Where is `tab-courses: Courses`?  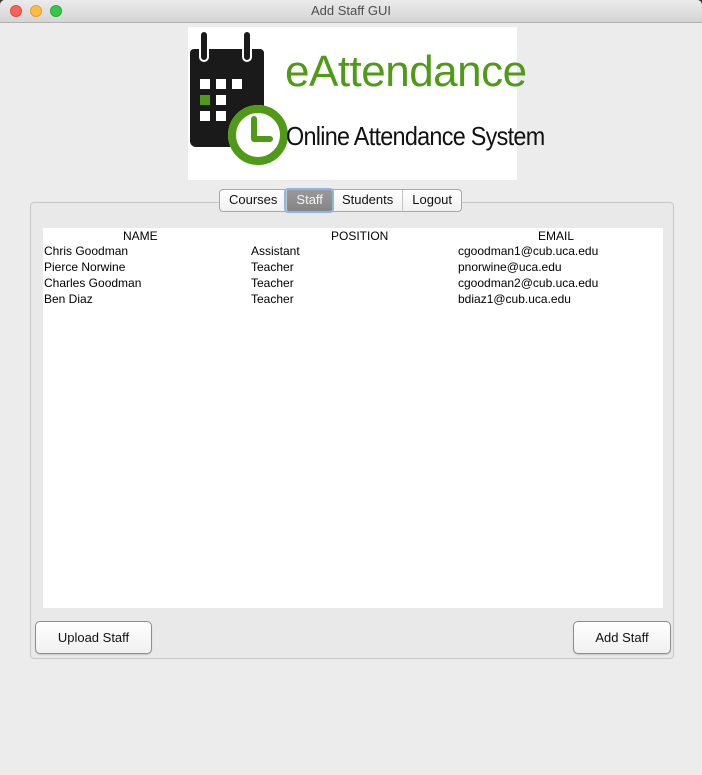
tab-courses: Courses is located at coordinates (253, 200).